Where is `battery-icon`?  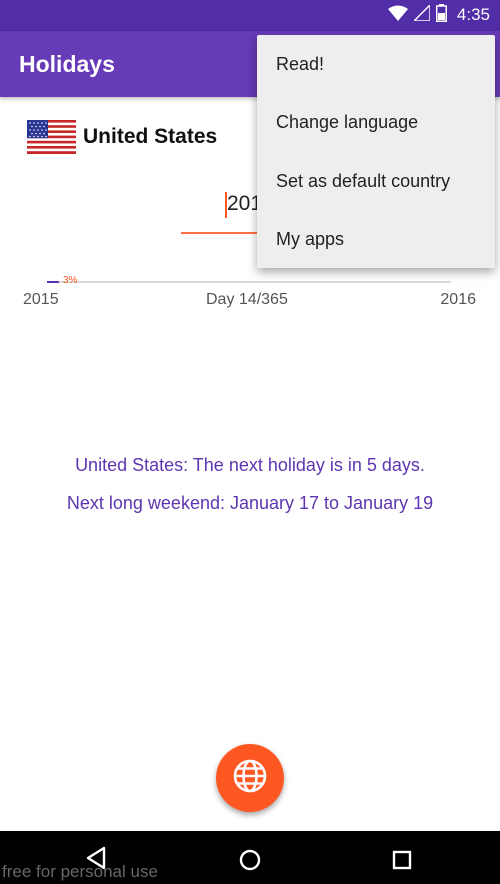
battery-icon is located at coordinates (441, 15).